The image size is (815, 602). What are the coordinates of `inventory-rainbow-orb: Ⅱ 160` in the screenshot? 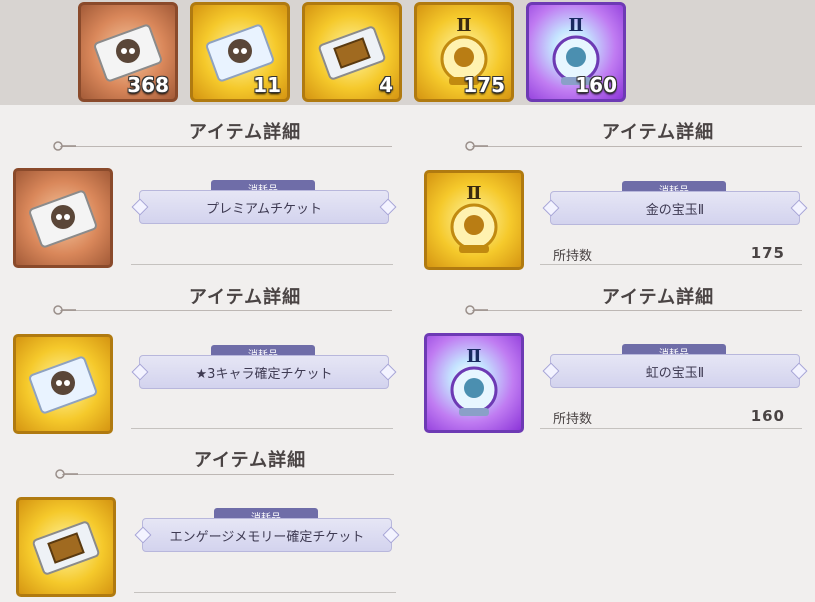 It's located at (576, 52).